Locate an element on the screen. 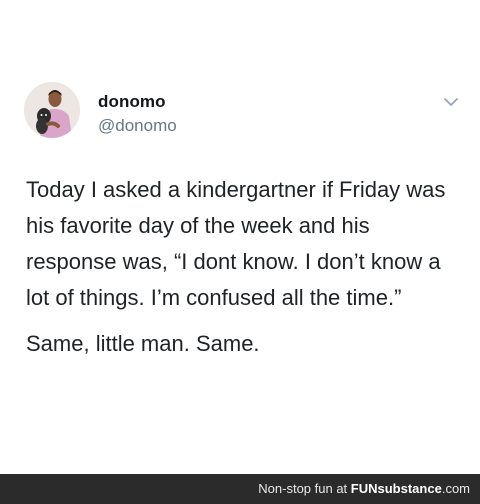  avatar is located at coordinates (52, 110).